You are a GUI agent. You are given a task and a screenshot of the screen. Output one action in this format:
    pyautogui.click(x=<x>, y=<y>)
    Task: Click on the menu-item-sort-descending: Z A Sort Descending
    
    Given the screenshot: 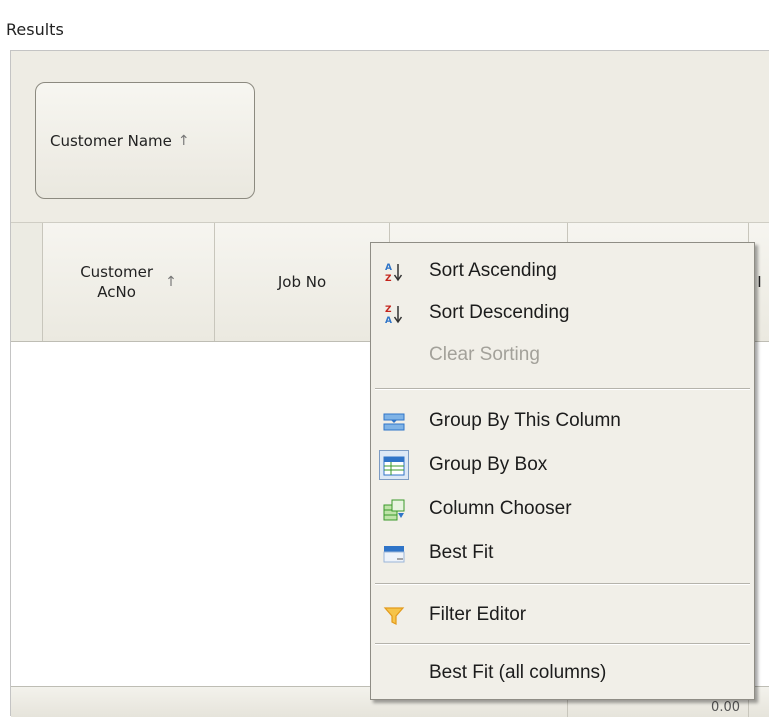 What is the action you would take?
    pyautogui.click(x=562, y=313)
    